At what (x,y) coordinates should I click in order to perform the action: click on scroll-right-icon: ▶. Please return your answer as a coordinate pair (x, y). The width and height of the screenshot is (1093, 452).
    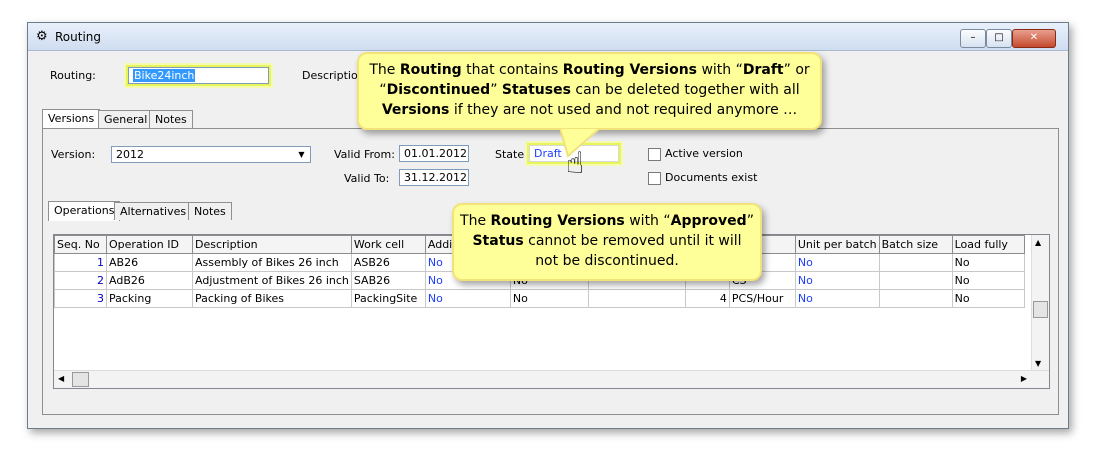
    Looking at the image, I should click on (1024, 378).